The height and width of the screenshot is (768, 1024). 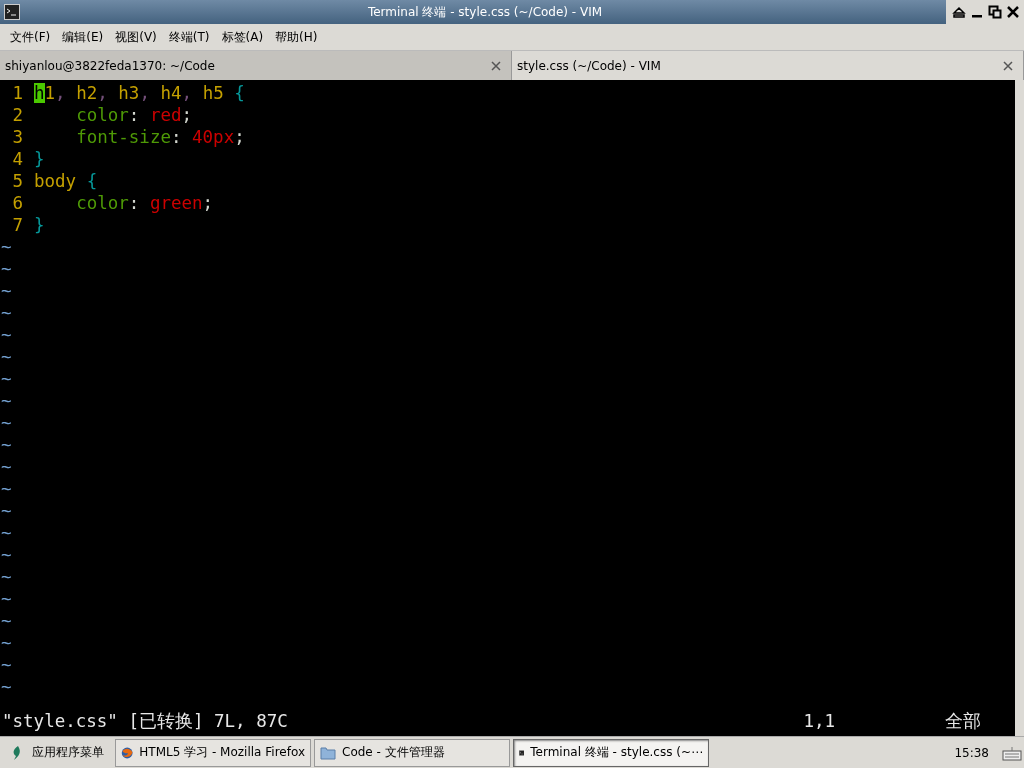 I want to click on line-number: 4, so click(x=17, y=159).